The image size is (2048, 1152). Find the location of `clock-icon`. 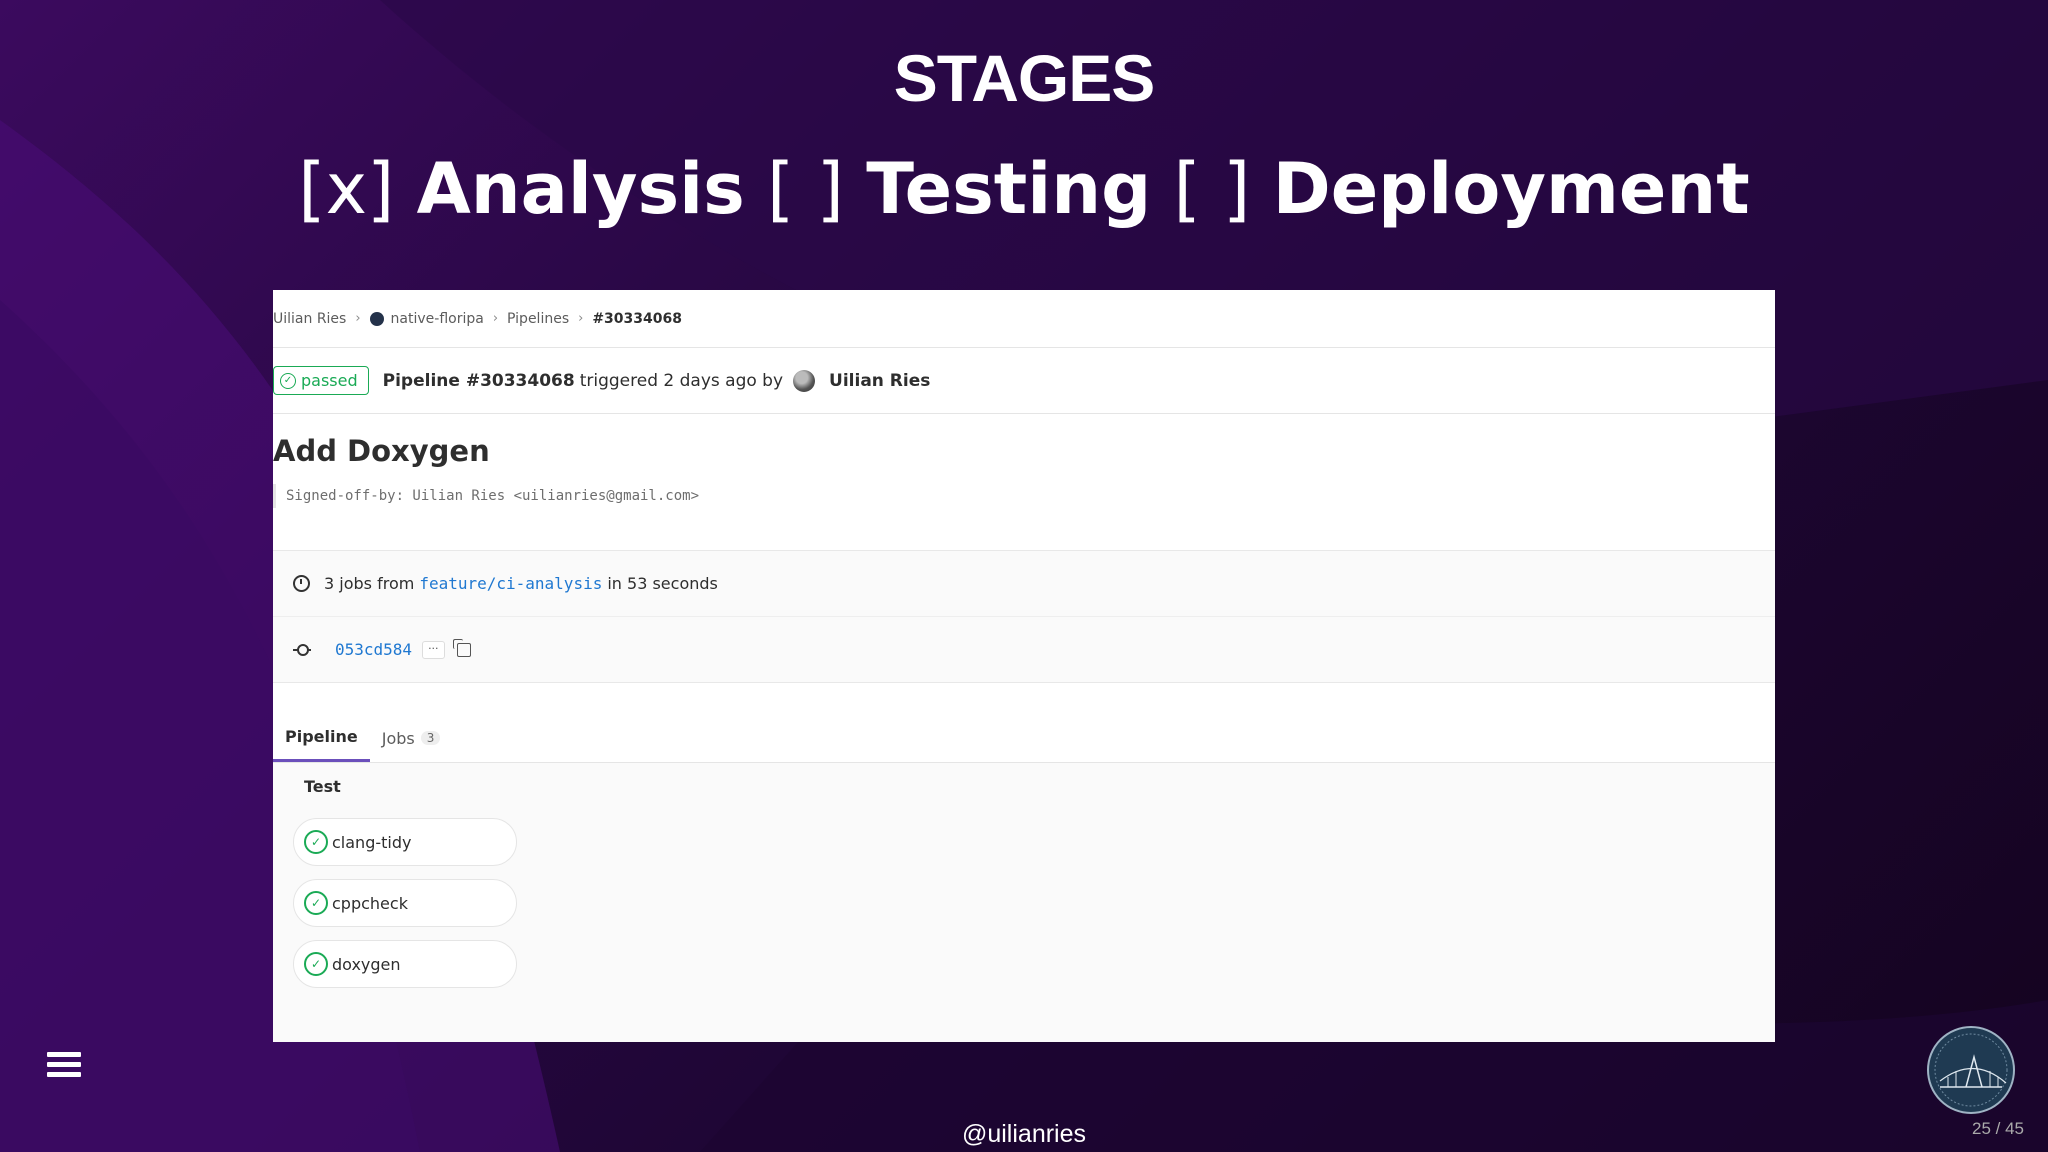

clock-icon is located at coordinates (301, 583).